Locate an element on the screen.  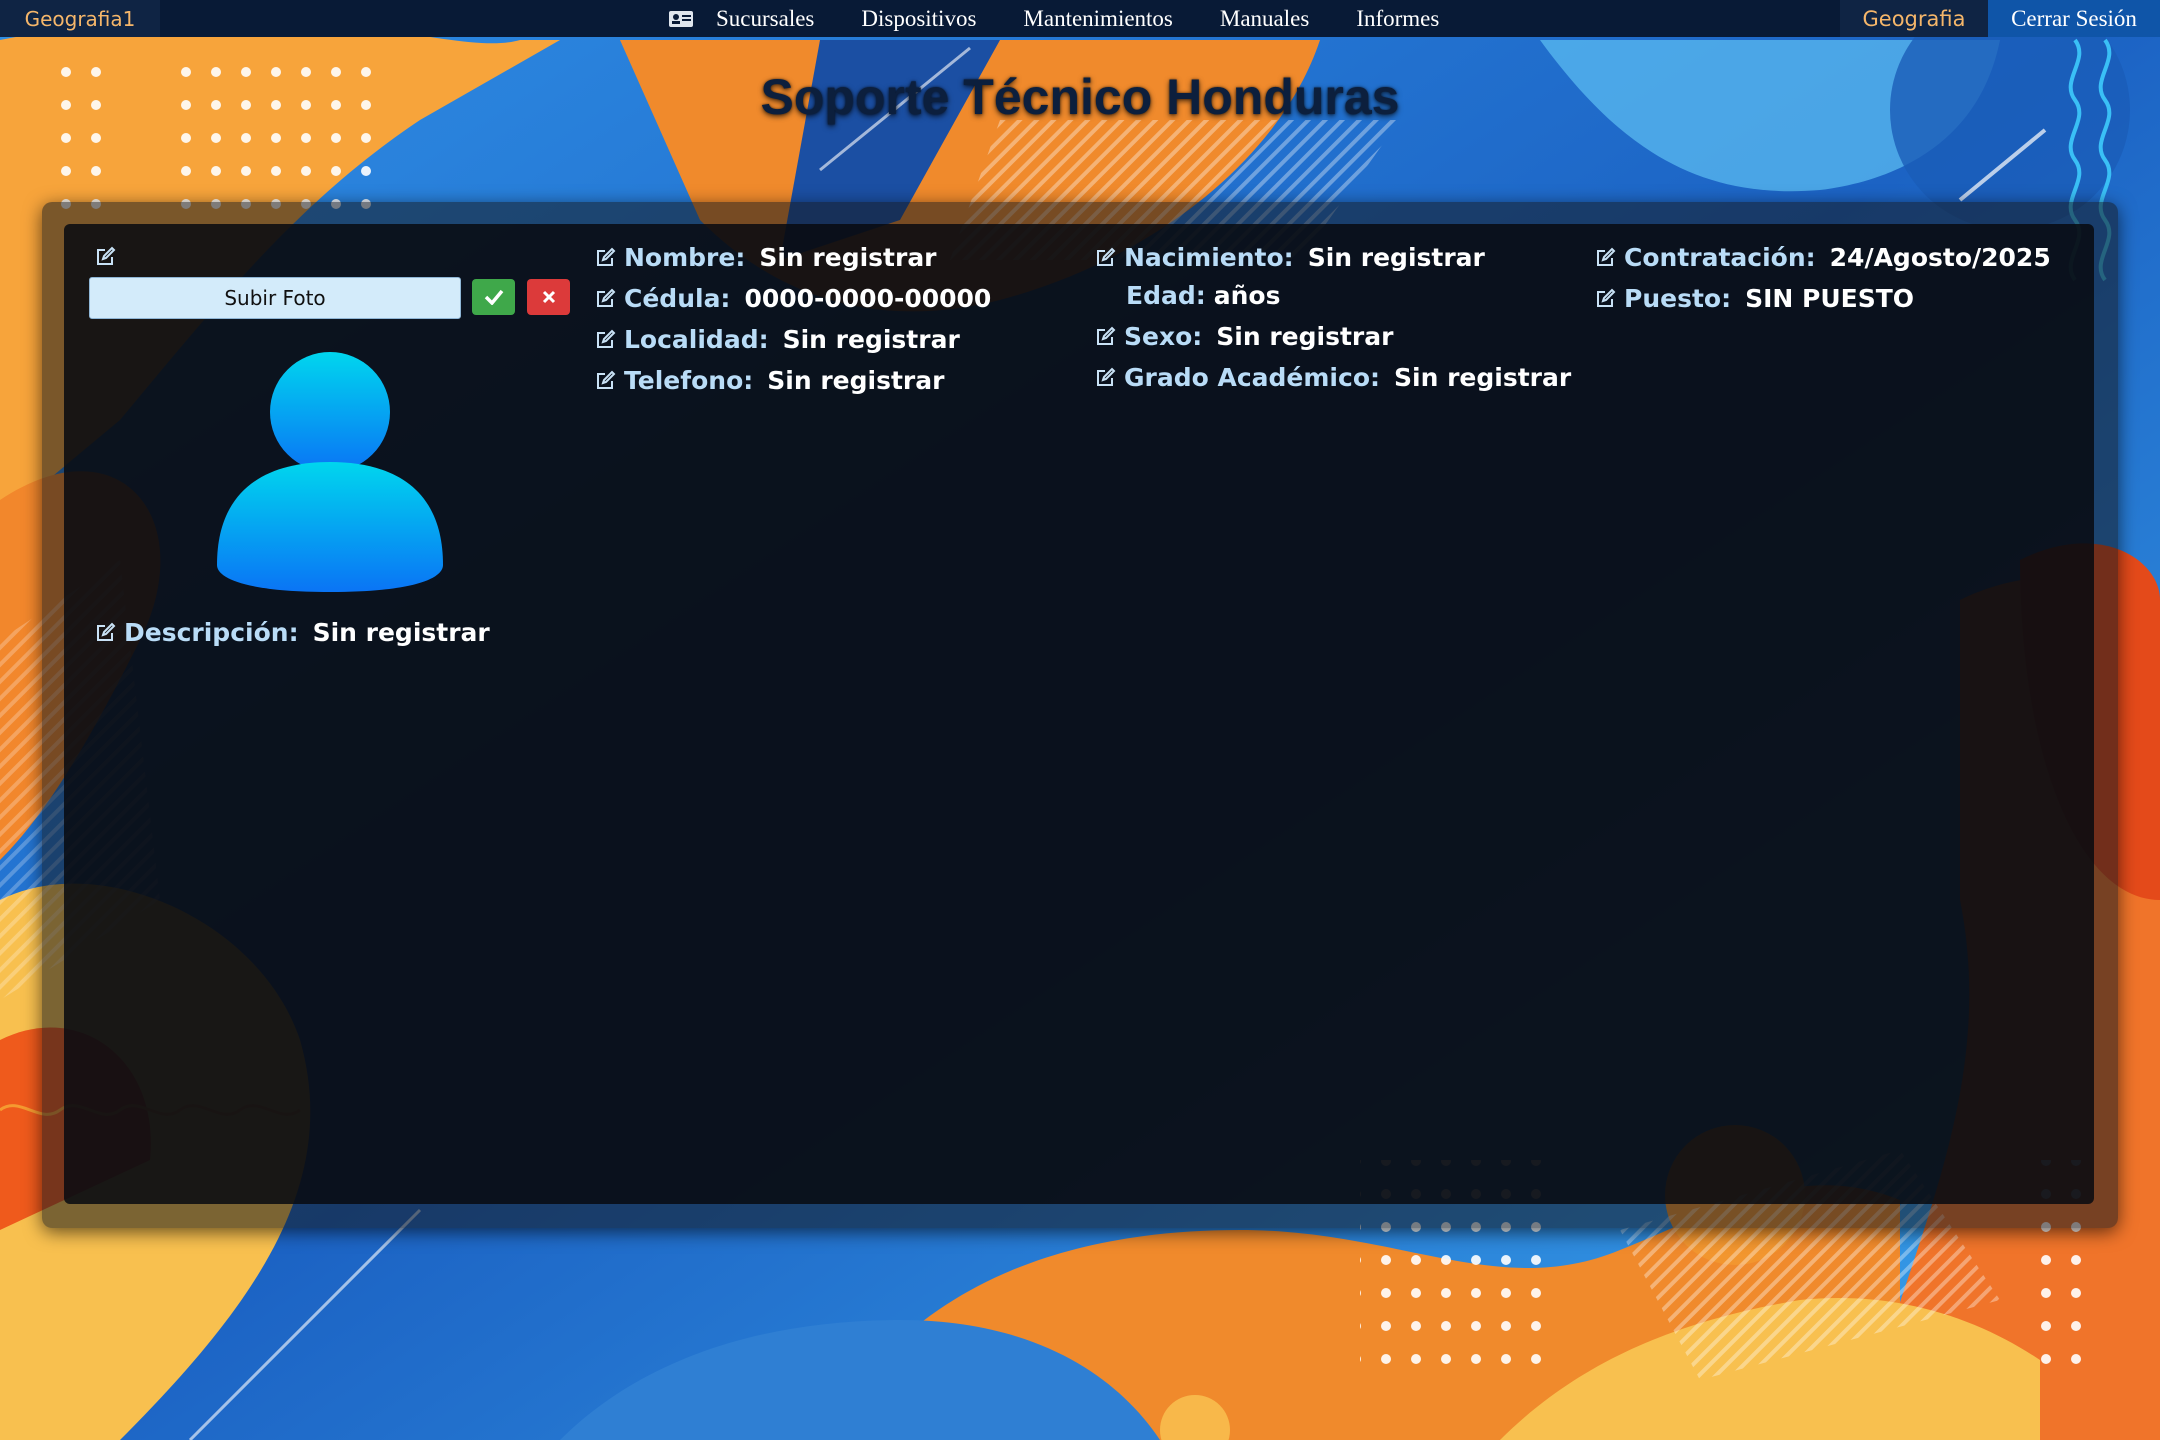
upload-photo-button: Subir Foto is located at coordinates (275, 298).